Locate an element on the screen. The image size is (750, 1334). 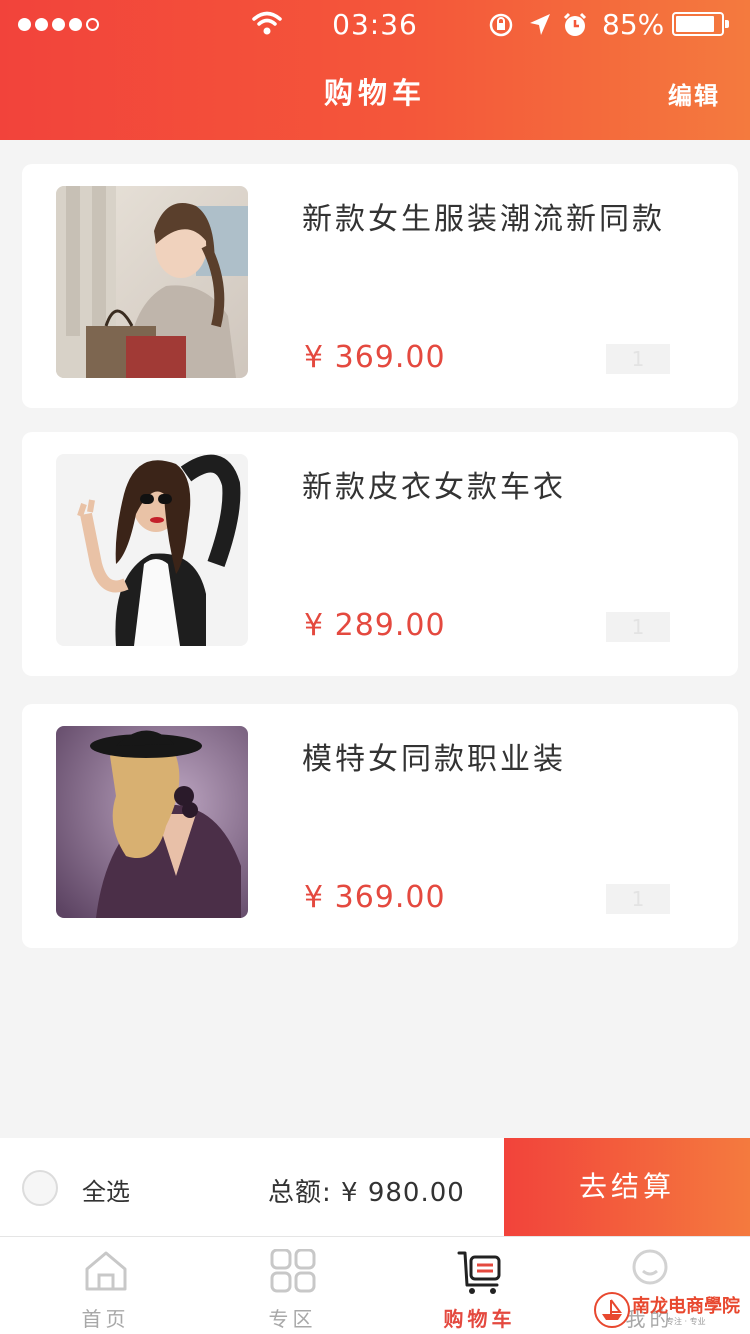
watermark-logo: 南龙电商學院 专注 · 专业 is located at coordinates (672, 1310).